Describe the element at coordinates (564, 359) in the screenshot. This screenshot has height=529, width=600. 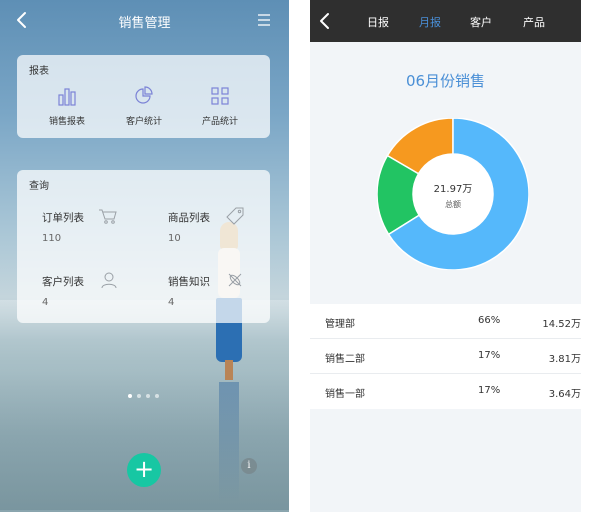
I see `dept-amount: 3.81万` at that location.